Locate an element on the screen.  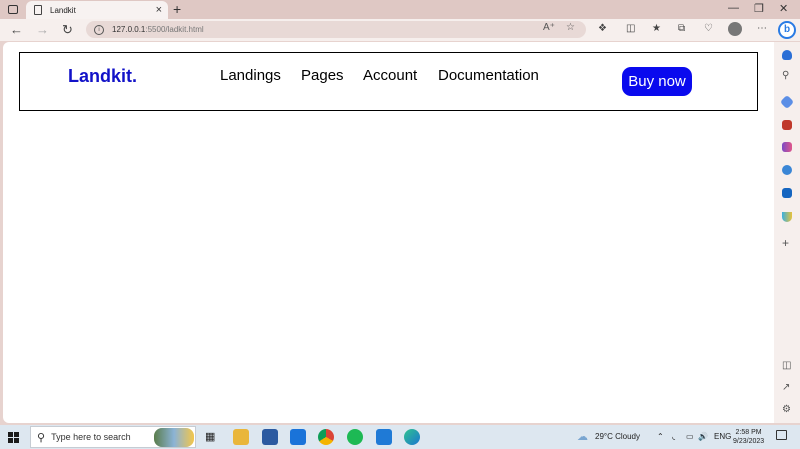
notification-bell-icon is located at coordinates (787, 55).